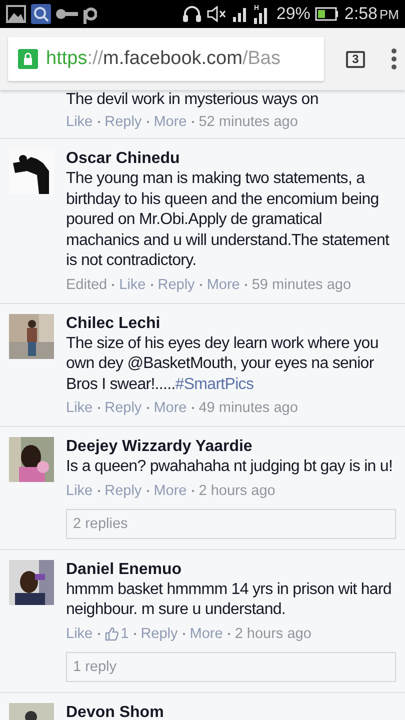 The image size is (405, 720). Describe the element at coordinates (87, 284) in the screenshot. I see `edited-label: Edited` at that location.